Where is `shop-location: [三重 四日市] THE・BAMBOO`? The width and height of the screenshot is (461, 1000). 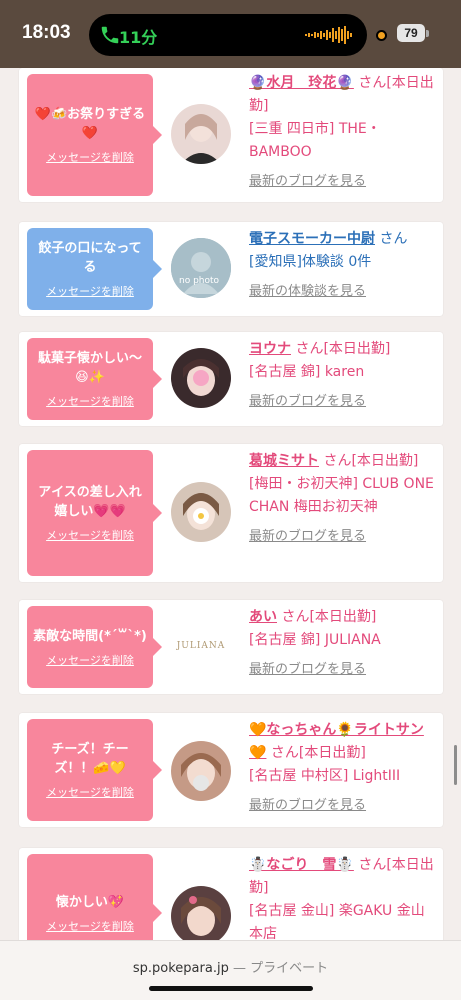 shop-location: [三重 四日市] THE・BAMBOO is located at coordinates (342, 141).